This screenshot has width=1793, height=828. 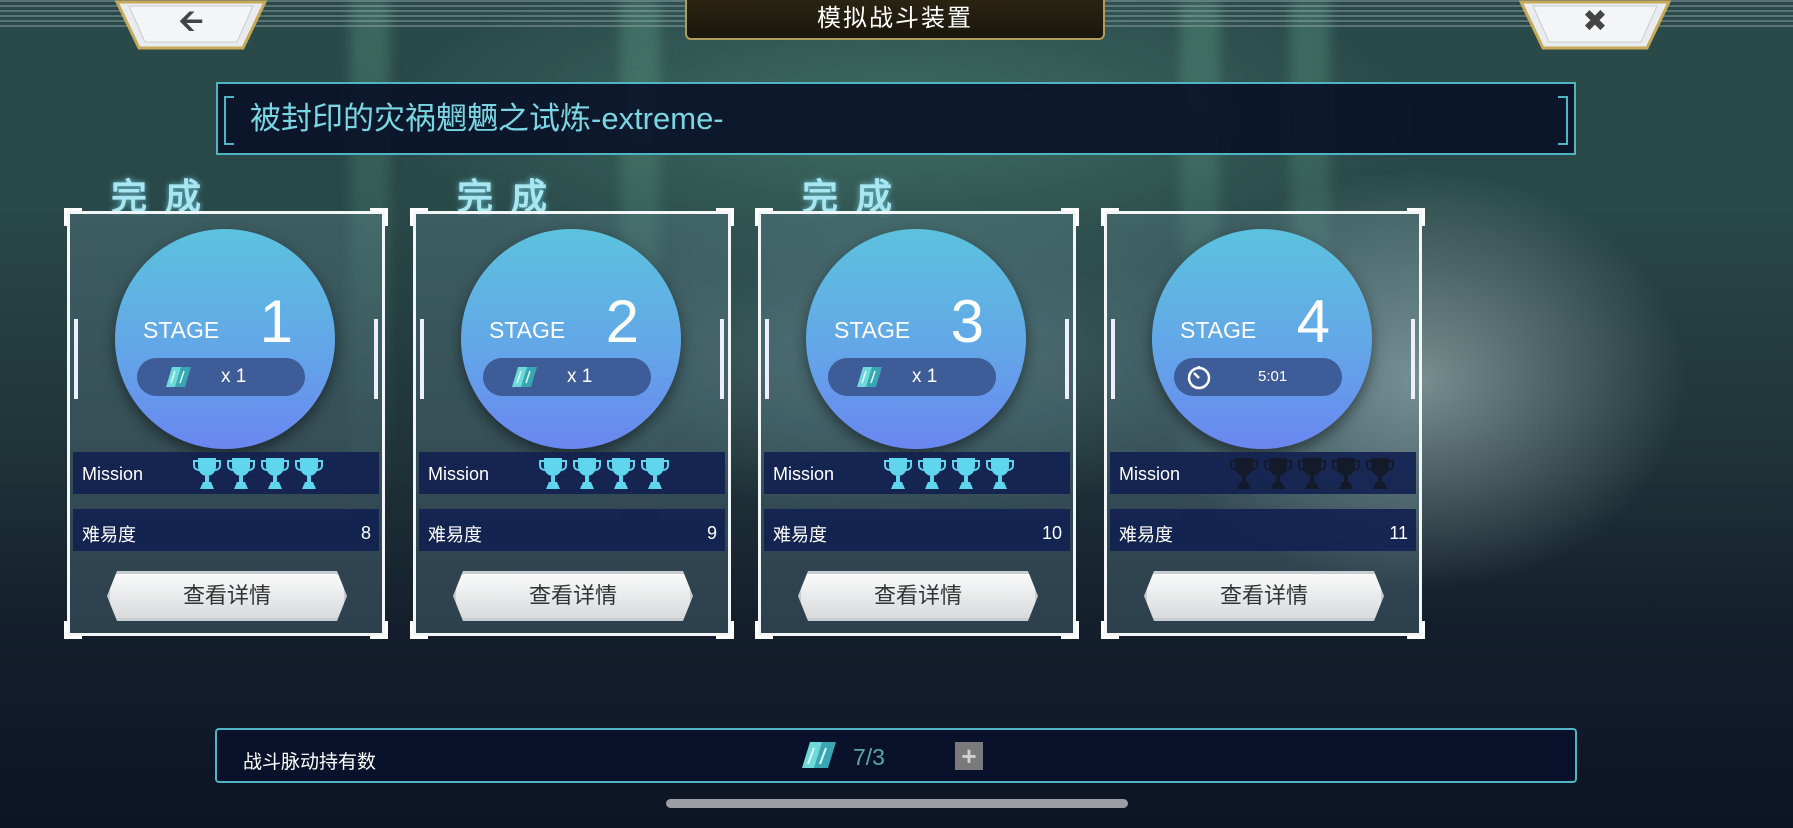 I want to click on stage-name-banner: 被封印的灾祸魍魉之试炼-extreme-, so click(x=896, y=118).